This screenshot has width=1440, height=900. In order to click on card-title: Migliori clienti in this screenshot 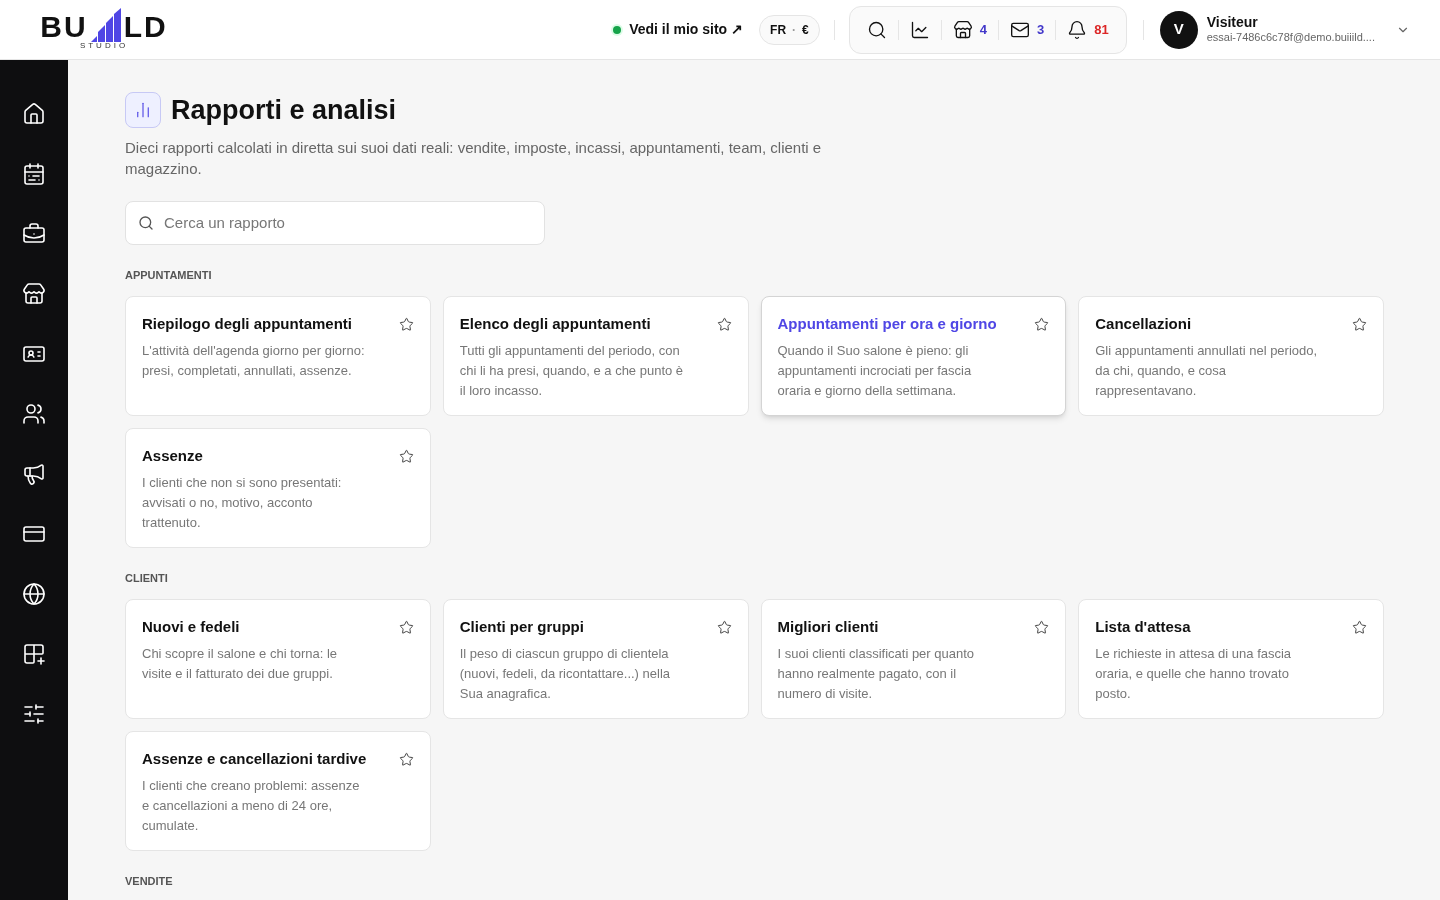, I will do `click(828, 626)`.